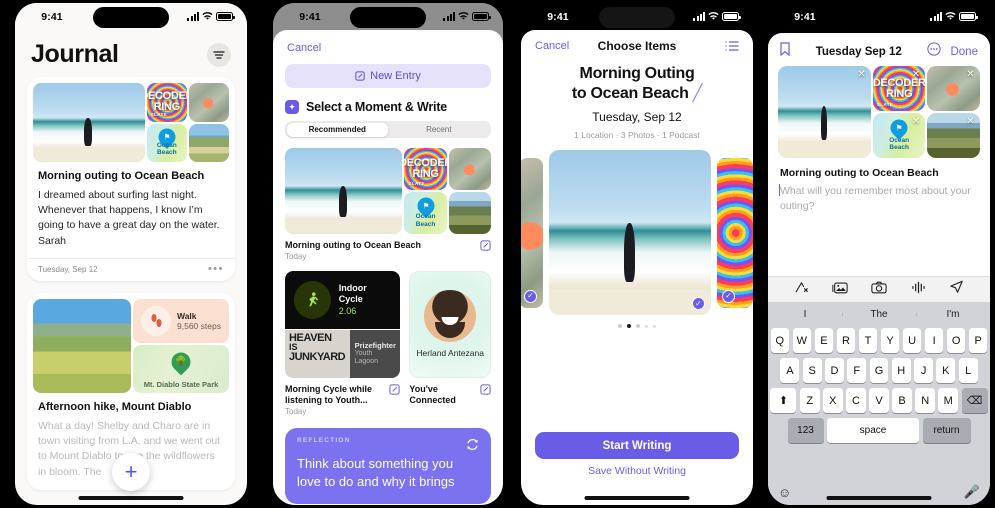 The width and height of the screenshot is (995, 508). I want to click on key-j: J, so click(923, 370).